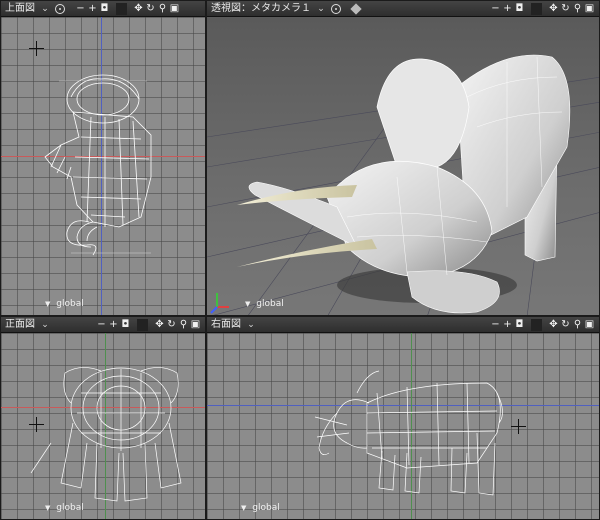 This screenshot has width=600, height=520. Describe the element at coordinates (20, 8) in the screenshot. I see `top-viewport-title: 上面図` at that location.